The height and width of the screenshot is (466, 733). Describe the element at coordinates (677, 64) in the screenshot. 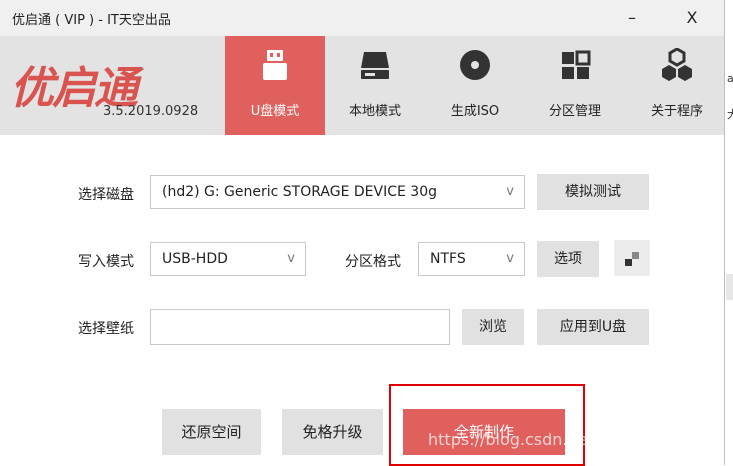

I see `hexagon-cluster-icon` at that location.